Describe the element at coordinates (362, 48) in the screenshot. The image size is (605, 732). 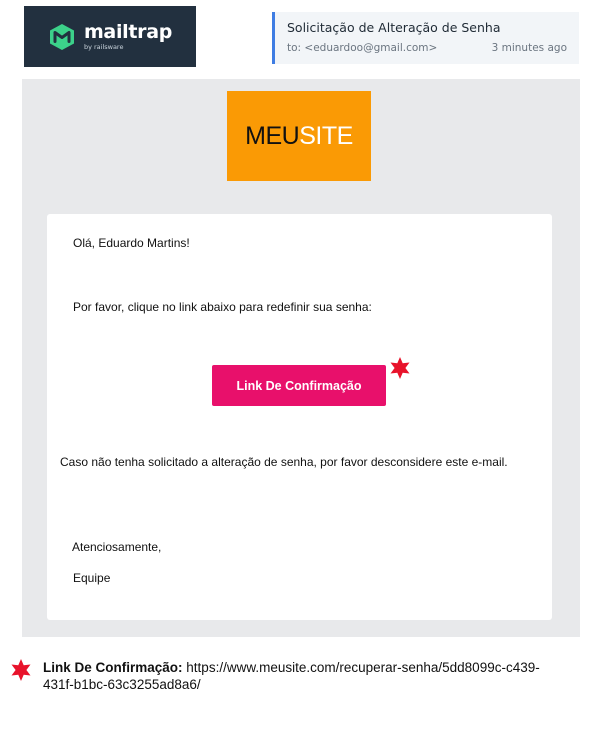
I see `email-recipient: to: <eduardoo@gmail.com>` at that location.